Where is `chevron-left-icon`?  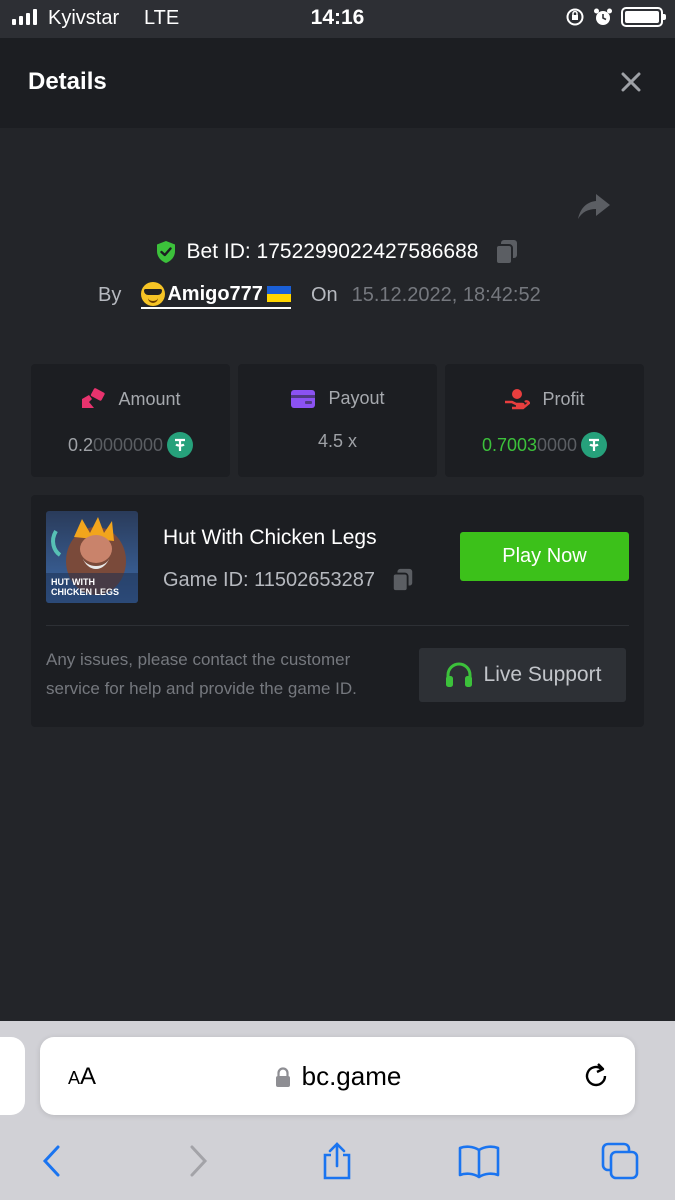 chevron-left-icon is located at coordinates (51, 1161).